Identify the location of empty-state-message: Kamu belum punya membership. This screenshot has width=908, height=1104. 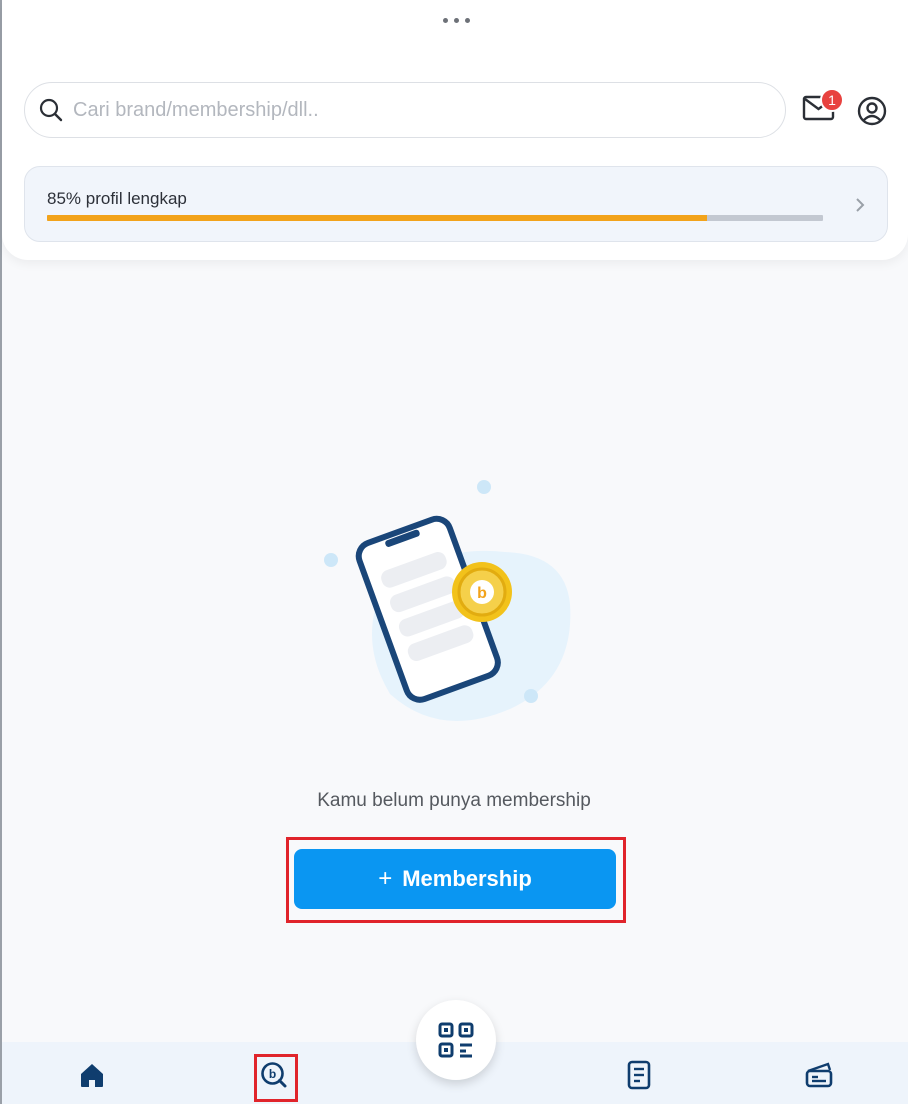
(454, 800).